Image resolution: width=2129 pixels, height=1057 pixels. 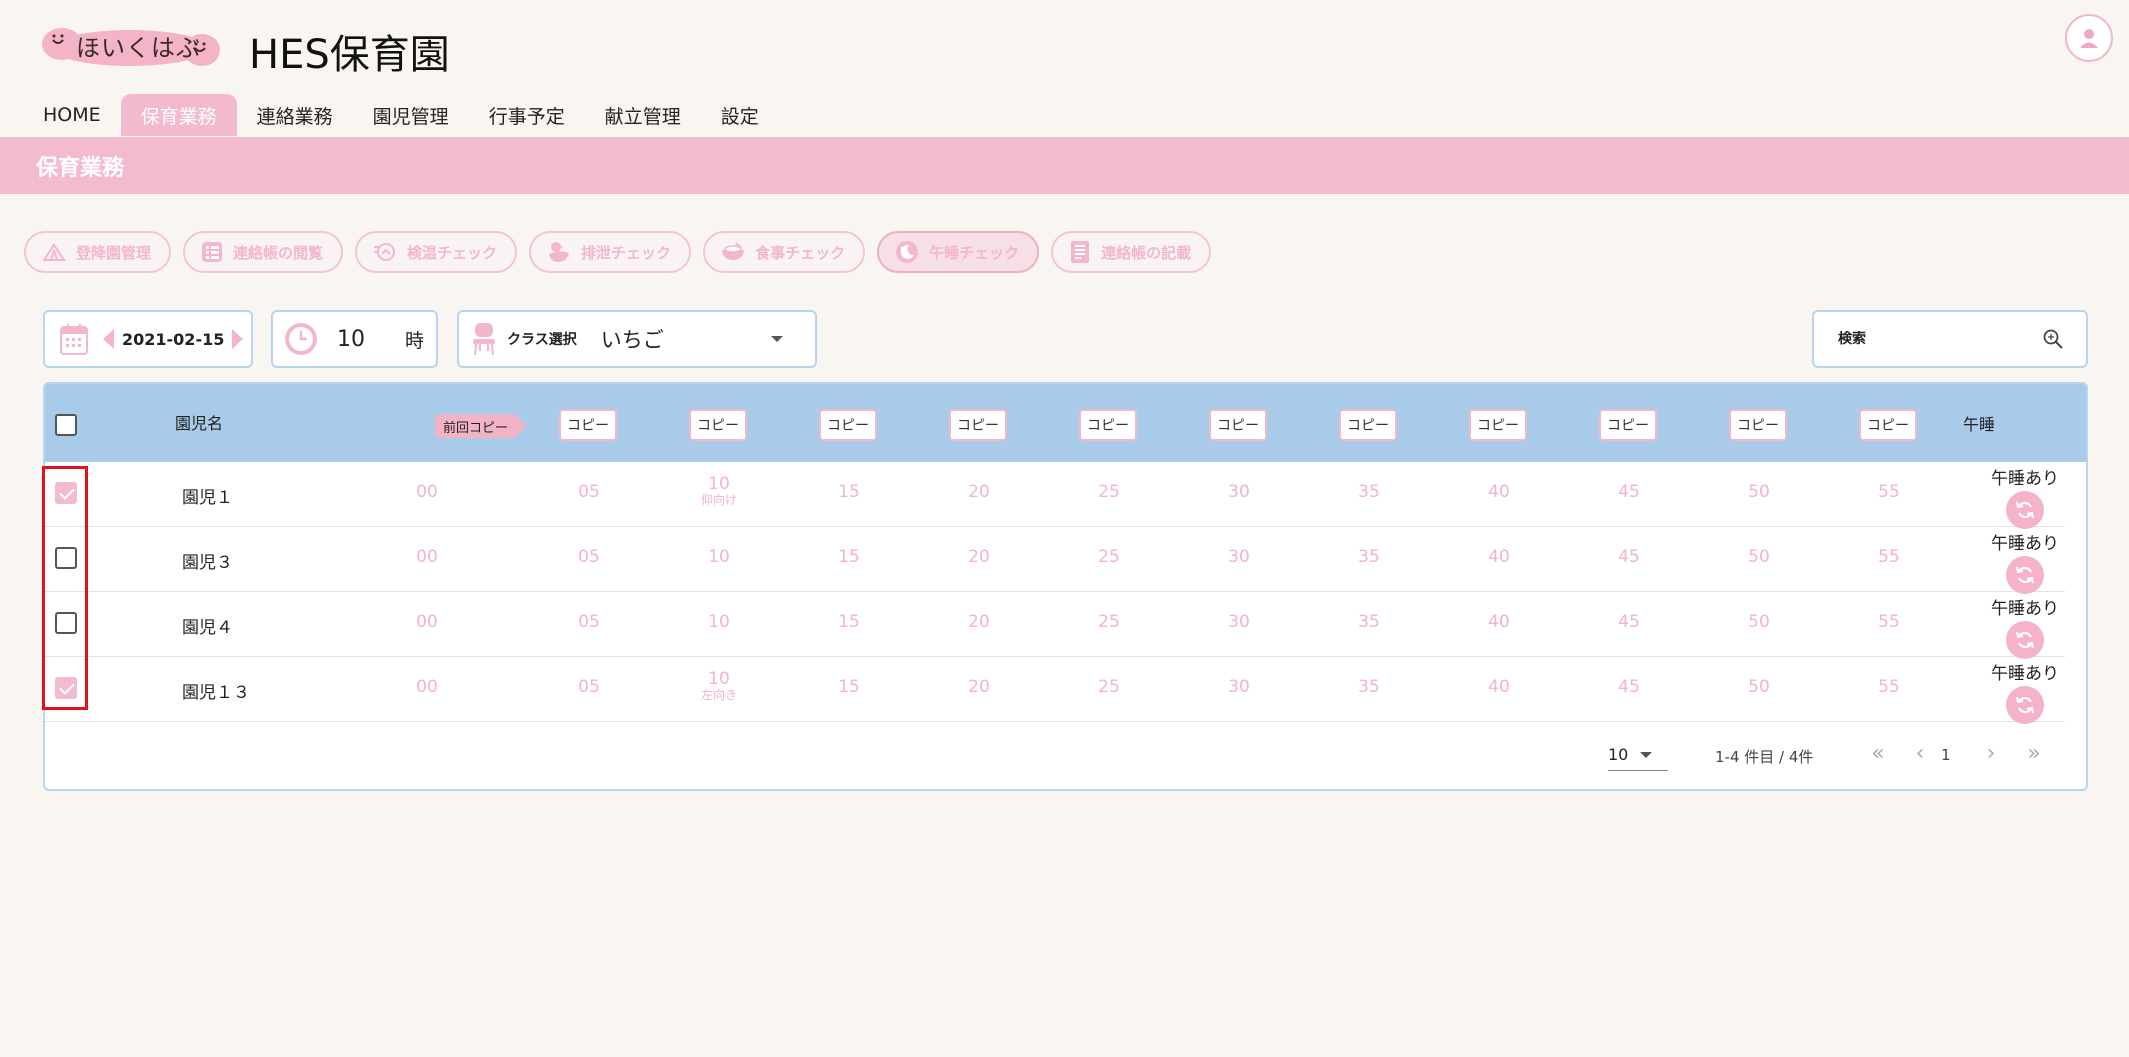 What do you see at coordinates (1928, 339) in the screenshot?
I see `search-input` at bounding box center [1928, 339].